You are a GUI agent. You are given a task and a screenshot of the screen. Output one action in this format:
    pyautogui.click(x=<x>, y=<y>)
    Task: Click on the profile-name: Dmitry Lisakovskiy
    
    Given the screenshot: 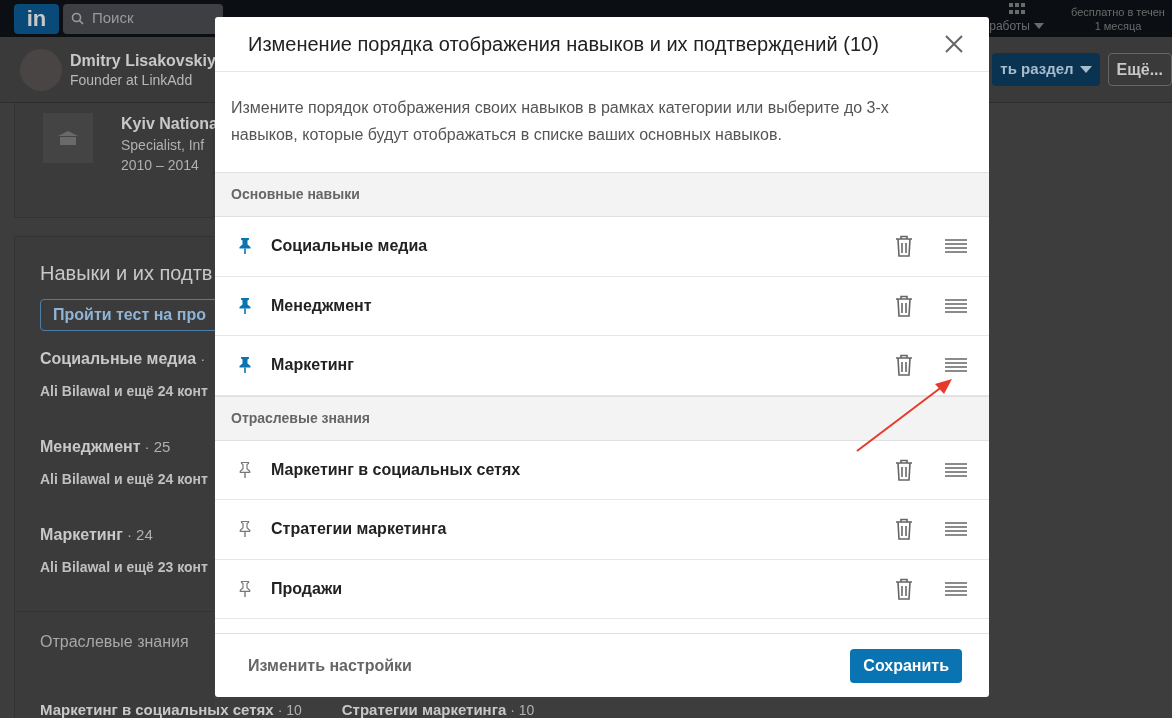 What is the action you would take?
    pyautogui.click(x=143, y=60)
    